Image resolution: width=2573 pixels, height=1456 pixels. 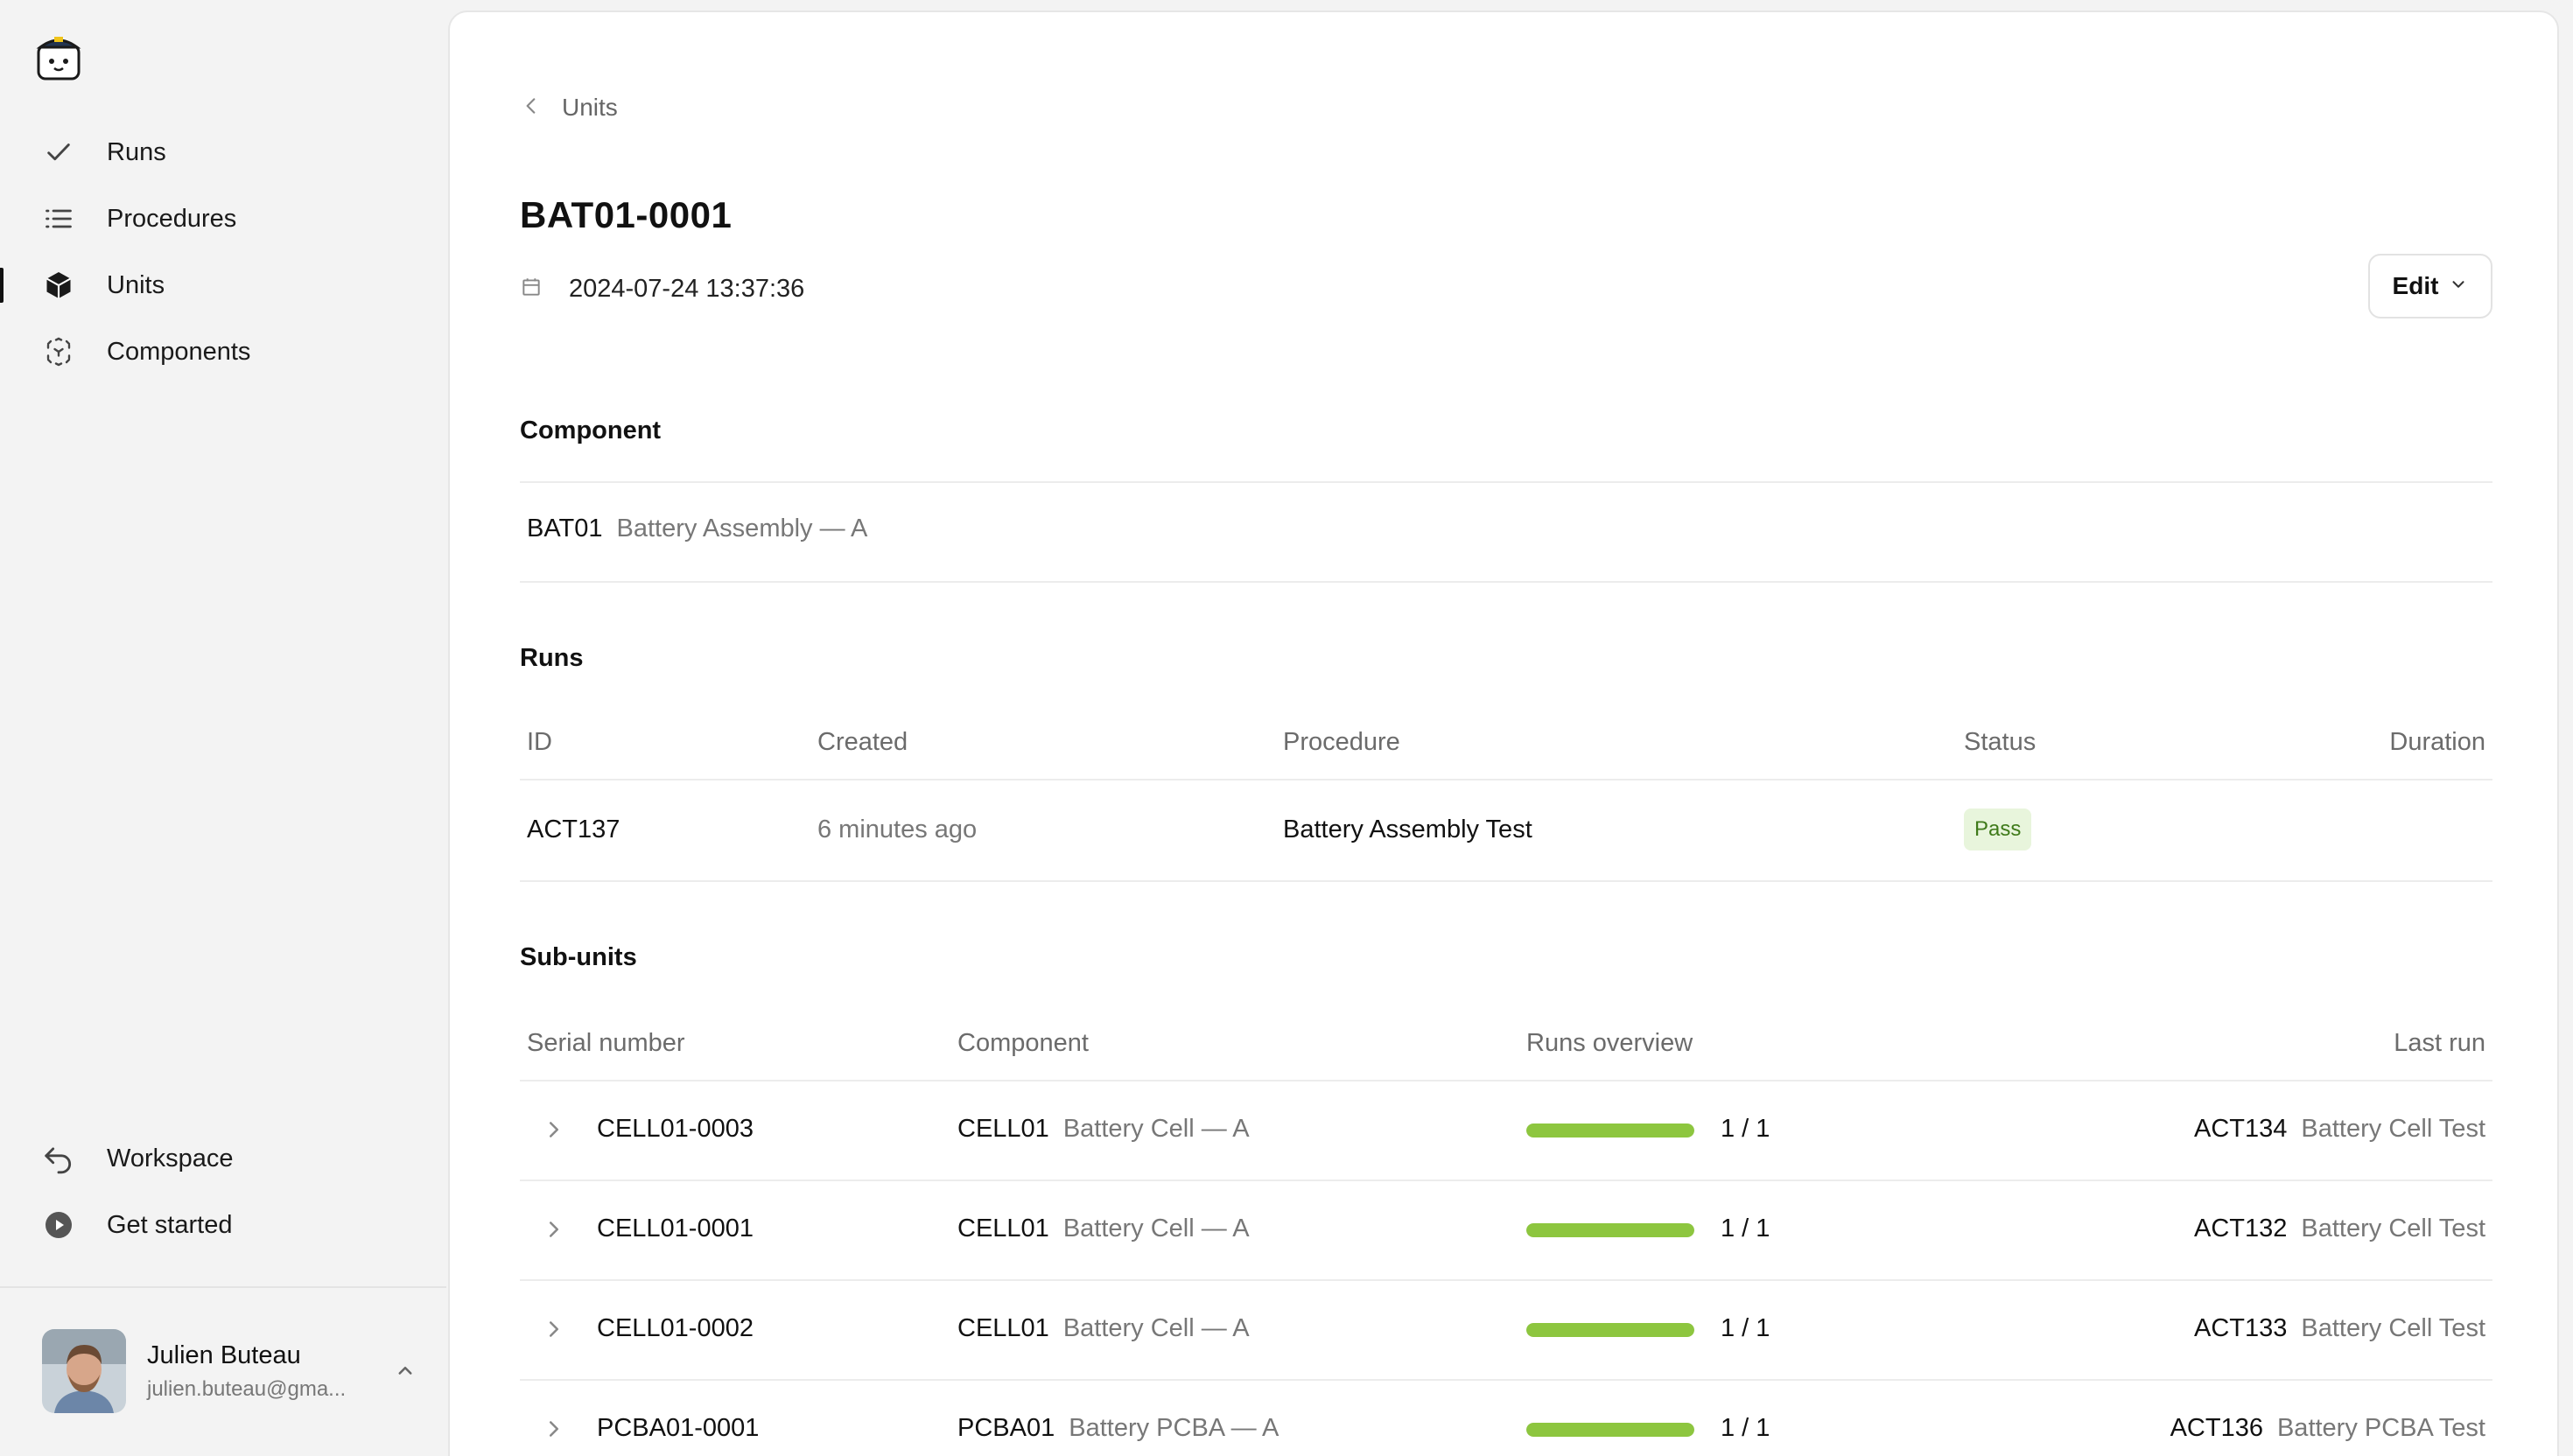 I want to click on nav-item-label: Runs, so click(x=136, y=151).